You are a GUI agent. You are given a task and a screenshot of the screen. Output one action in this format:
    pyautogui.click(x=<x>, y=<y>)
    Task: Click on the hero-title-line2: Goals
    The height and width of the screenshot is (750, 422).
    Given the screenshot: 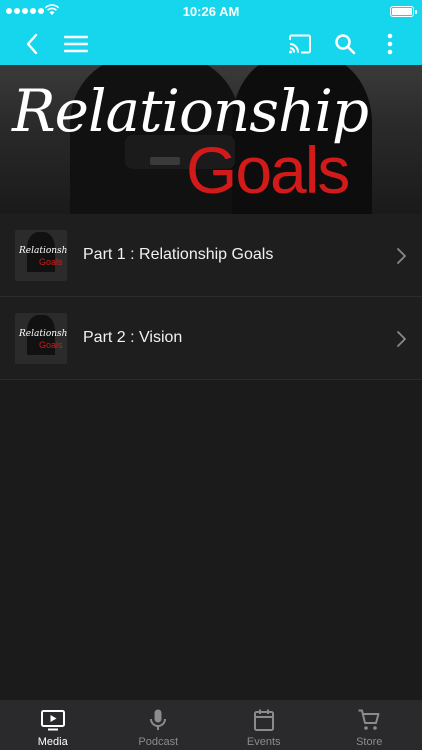 What is the action you would take?
    pyautogui.click(x=268, y=170)
    